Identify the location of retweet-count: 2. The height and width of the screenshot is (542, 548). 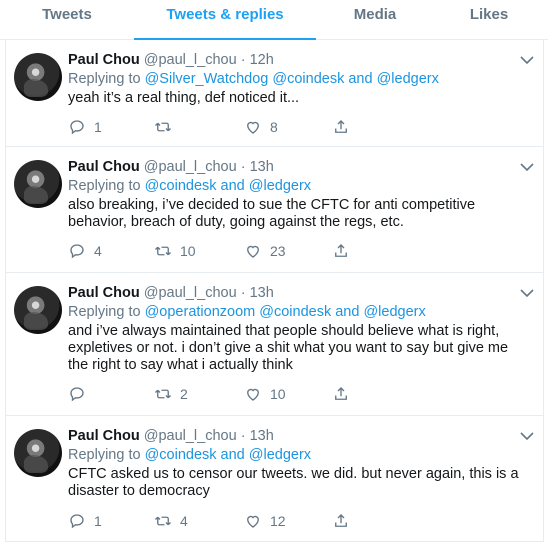
(184, 394).